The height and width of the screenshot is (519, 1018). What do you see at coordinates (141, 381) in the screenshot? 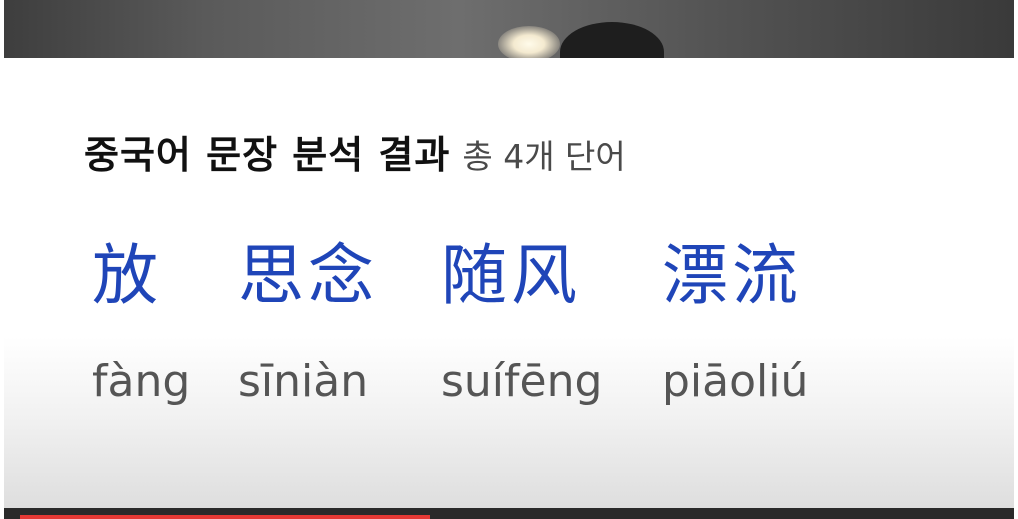
I see `word-pinyin: fàng` at bounding box center [141, 381].